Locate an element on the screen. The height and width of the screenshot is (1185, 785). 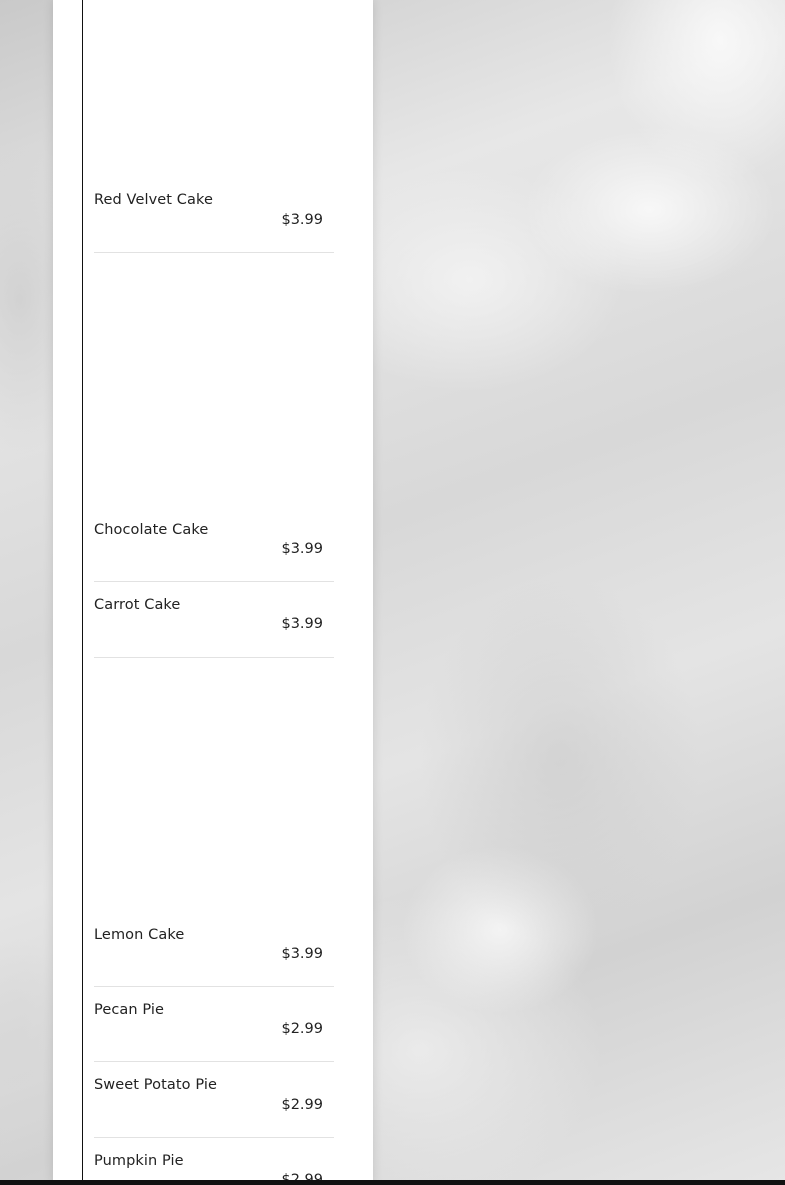
menu-vertical-rule is located at coordinates (82, 592).